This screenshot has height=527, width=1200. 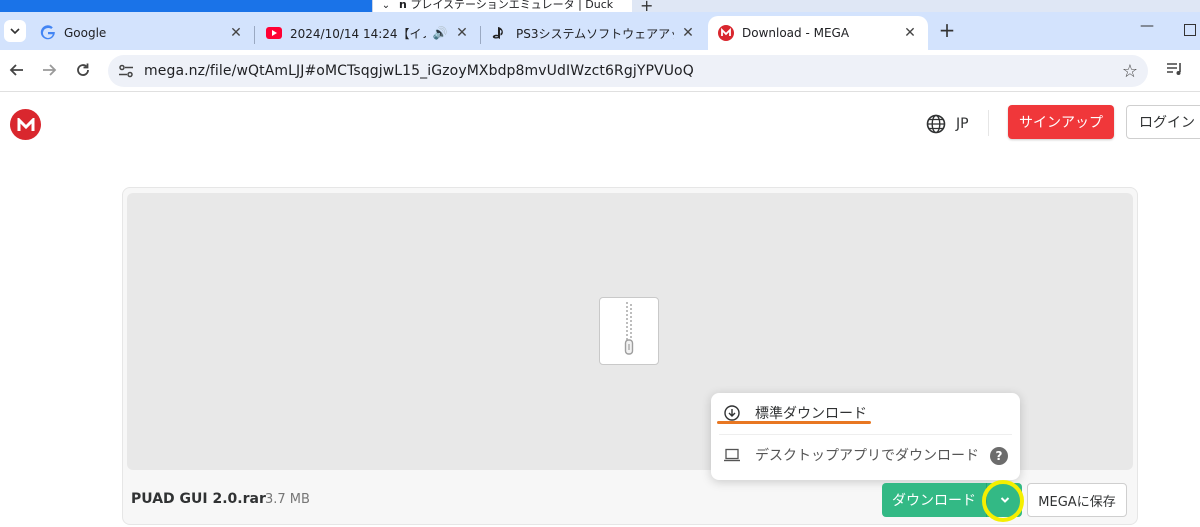 What do you see at coordinates (1130, 71) in the screenshot?
I see `bookmark-star-icon: ☆` at bounding box center [1130, 71].